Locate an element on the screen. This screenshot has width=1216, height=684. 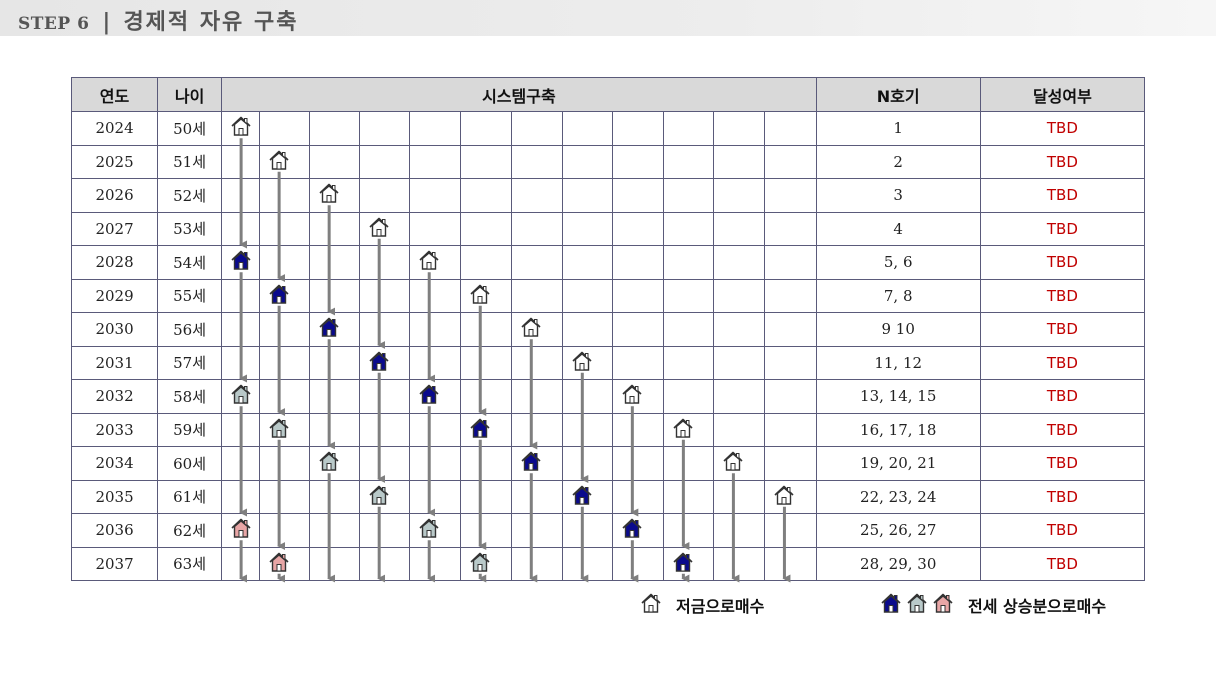
table-row: 2037 63세 28, 29, 30 TBD is located at coordinates (608, 563).